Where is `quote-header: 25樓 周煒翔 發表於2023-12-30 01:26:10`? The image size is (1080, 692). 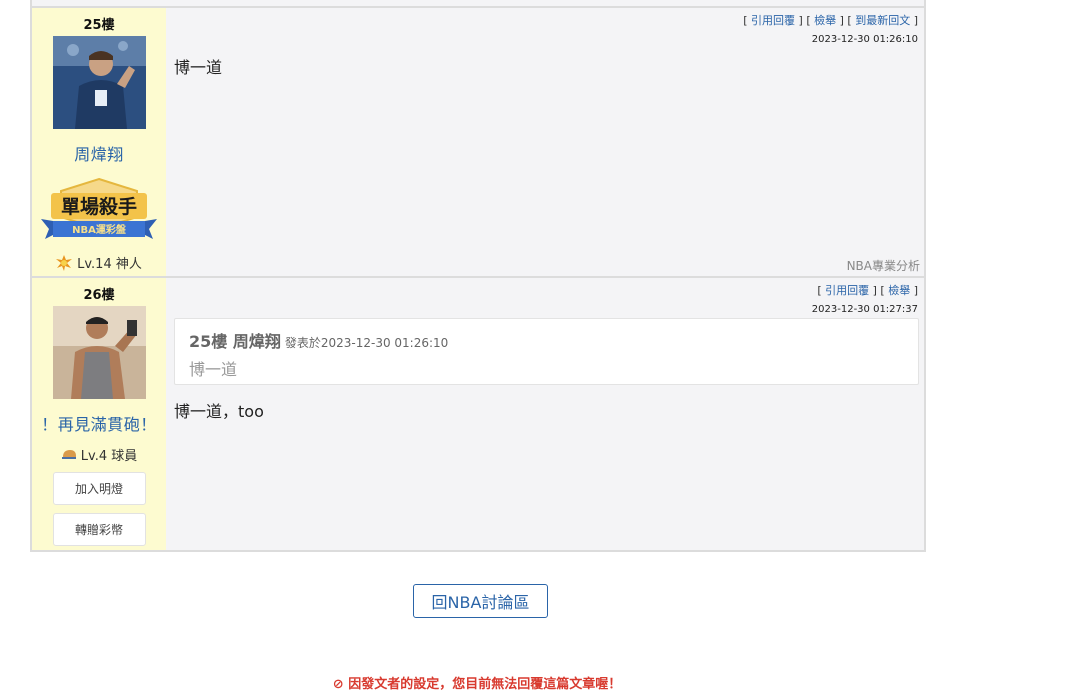 quote-header: 25樓 周煒翔 發表於2023-12-30 01:26:10 is located at coordinates (546, 340).